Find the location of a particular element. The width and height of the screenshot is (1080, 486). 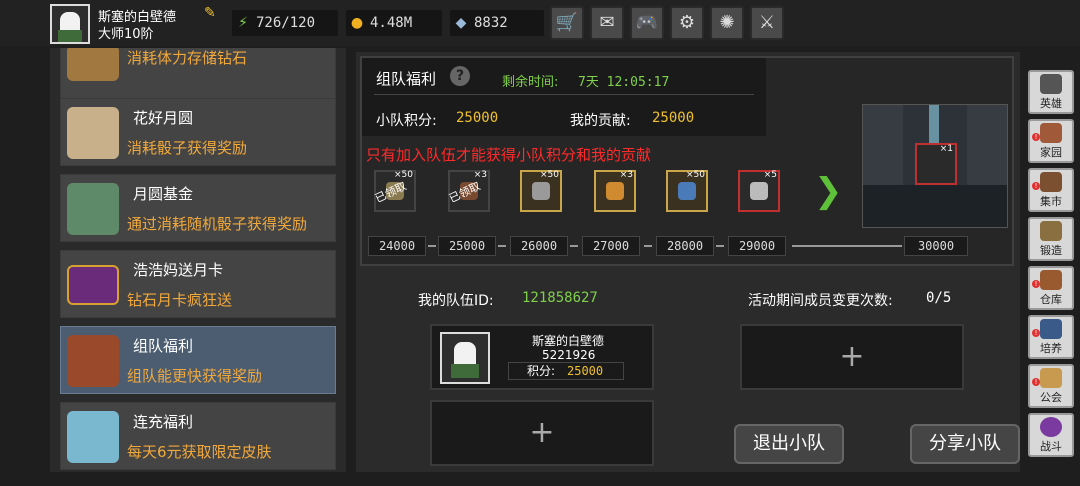

player-avatar is located at coordinates (70, 24).